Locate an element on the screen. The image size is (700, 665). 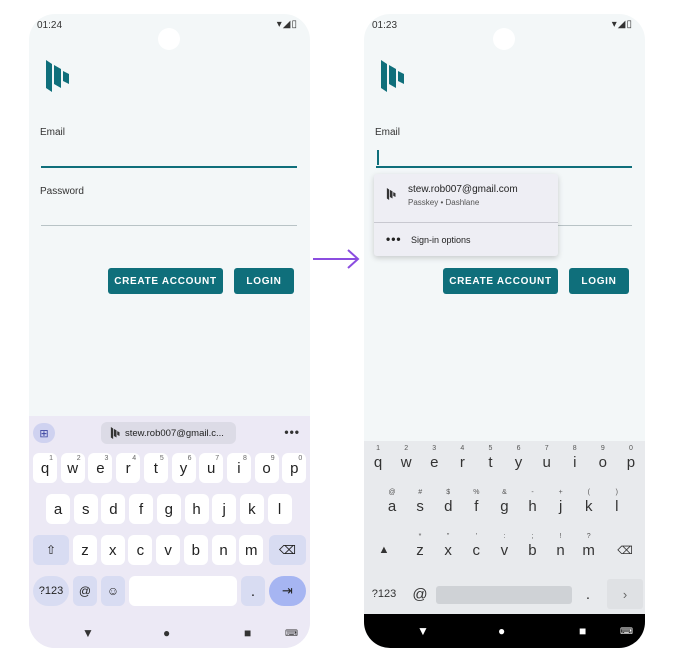
shift-key: ▲ is located at coordinates (384, 550).